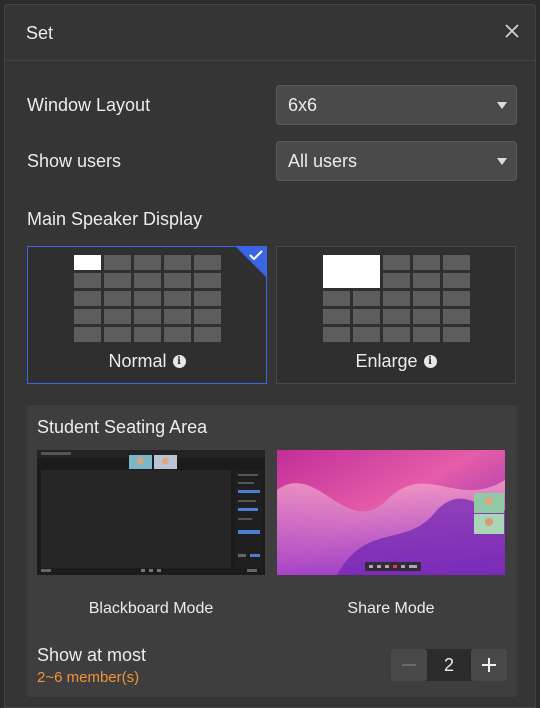  I want to click on decrement-button, so click(409, 665).